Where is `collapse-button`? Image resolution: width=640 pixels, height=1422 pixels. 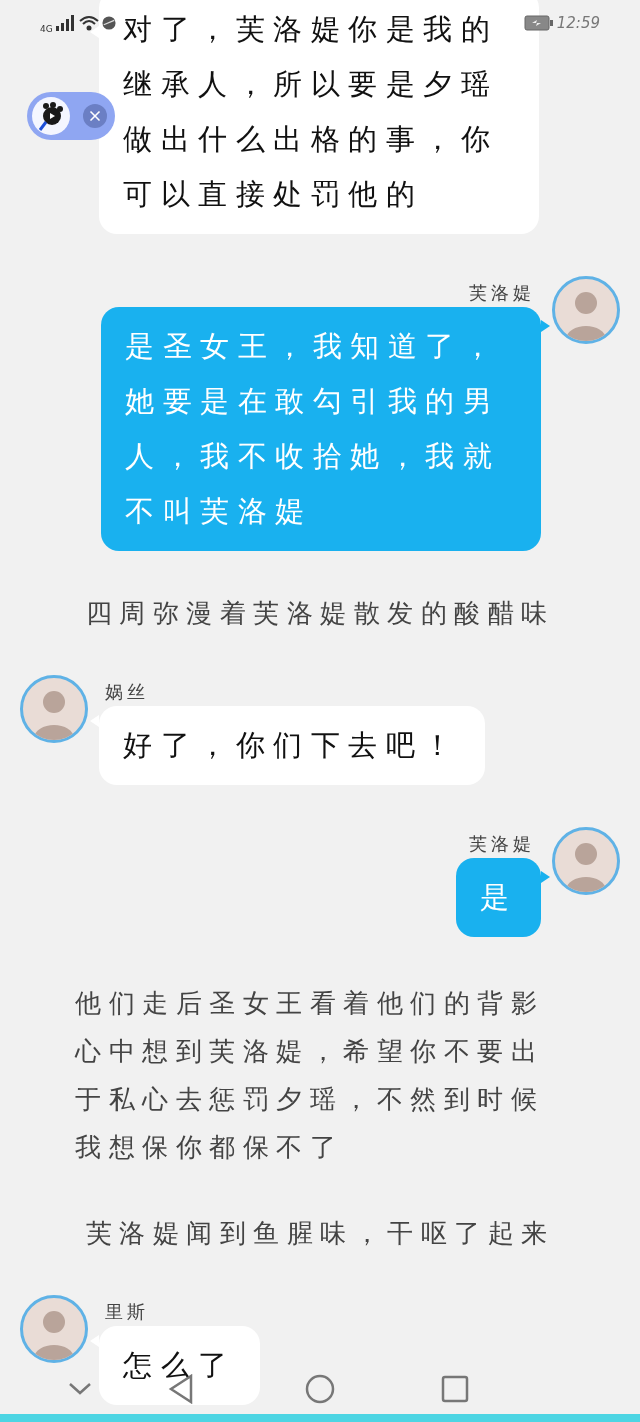
collapse-button is located at coordinates (80, 1389).